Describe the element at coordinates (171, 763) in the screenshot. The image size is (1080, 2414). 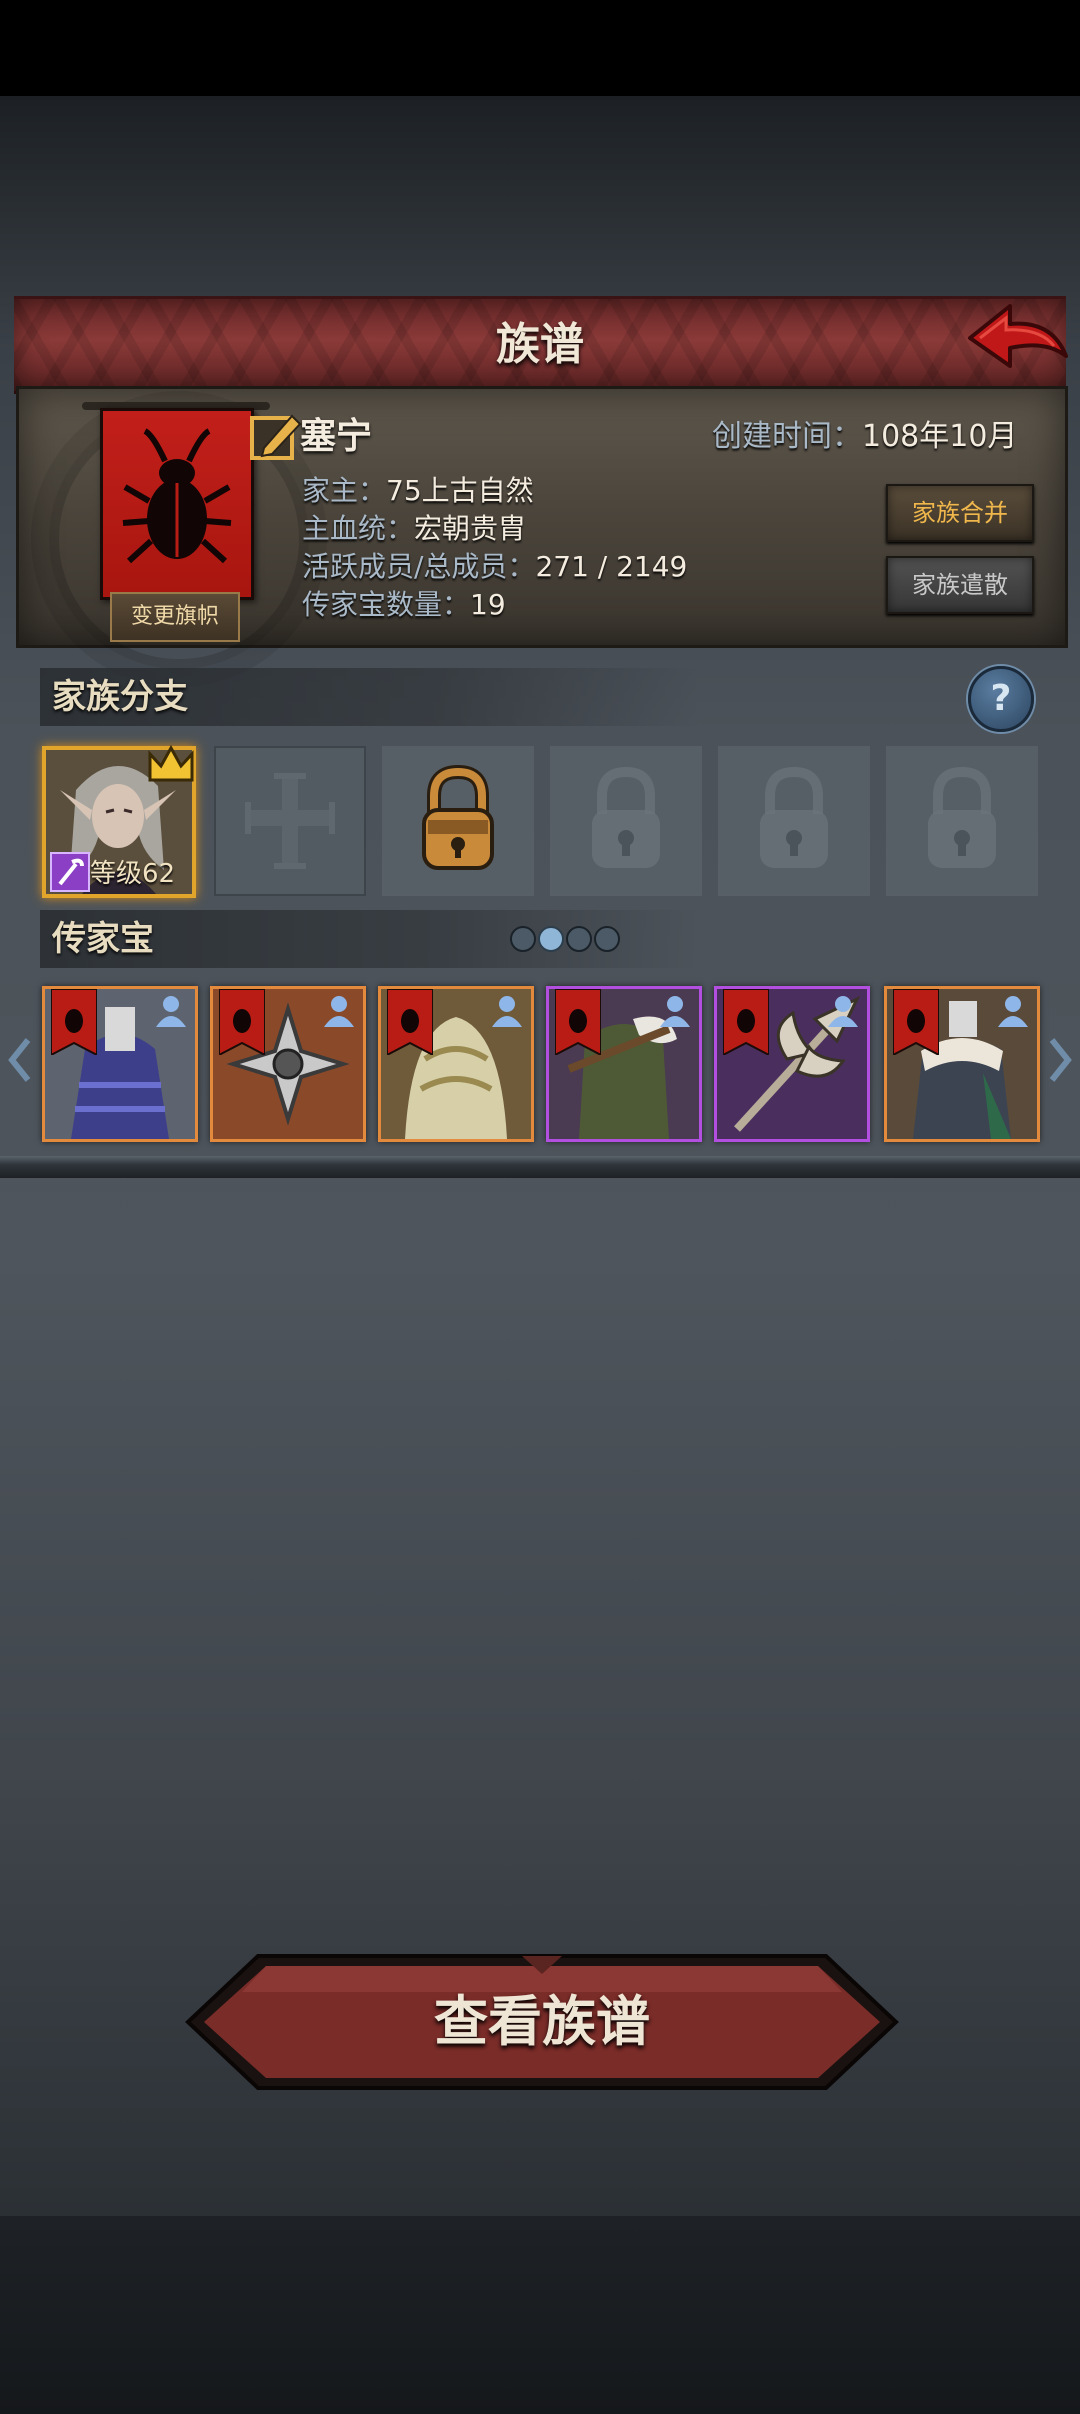
I see `crown-icon` at that location.